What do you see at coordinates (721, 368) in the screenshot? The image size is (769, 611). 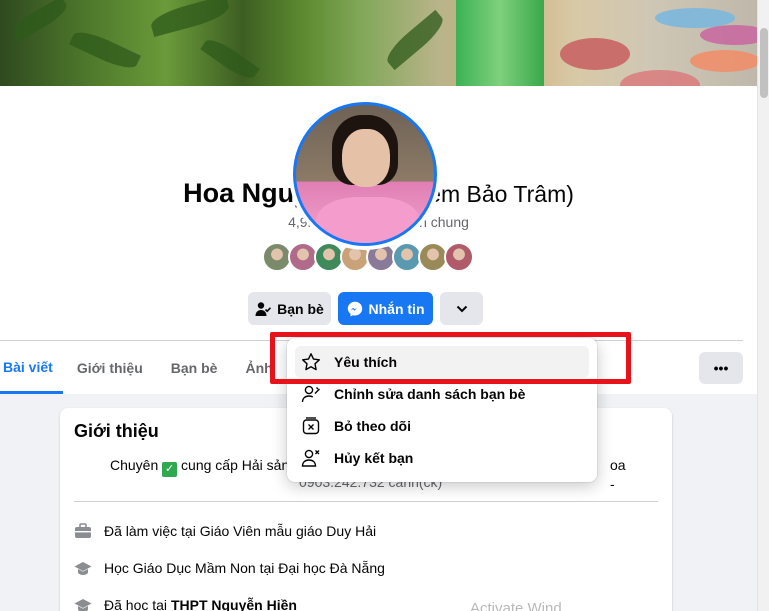 I see `tabs-more-button: •••` at bounding box center [721, 368].